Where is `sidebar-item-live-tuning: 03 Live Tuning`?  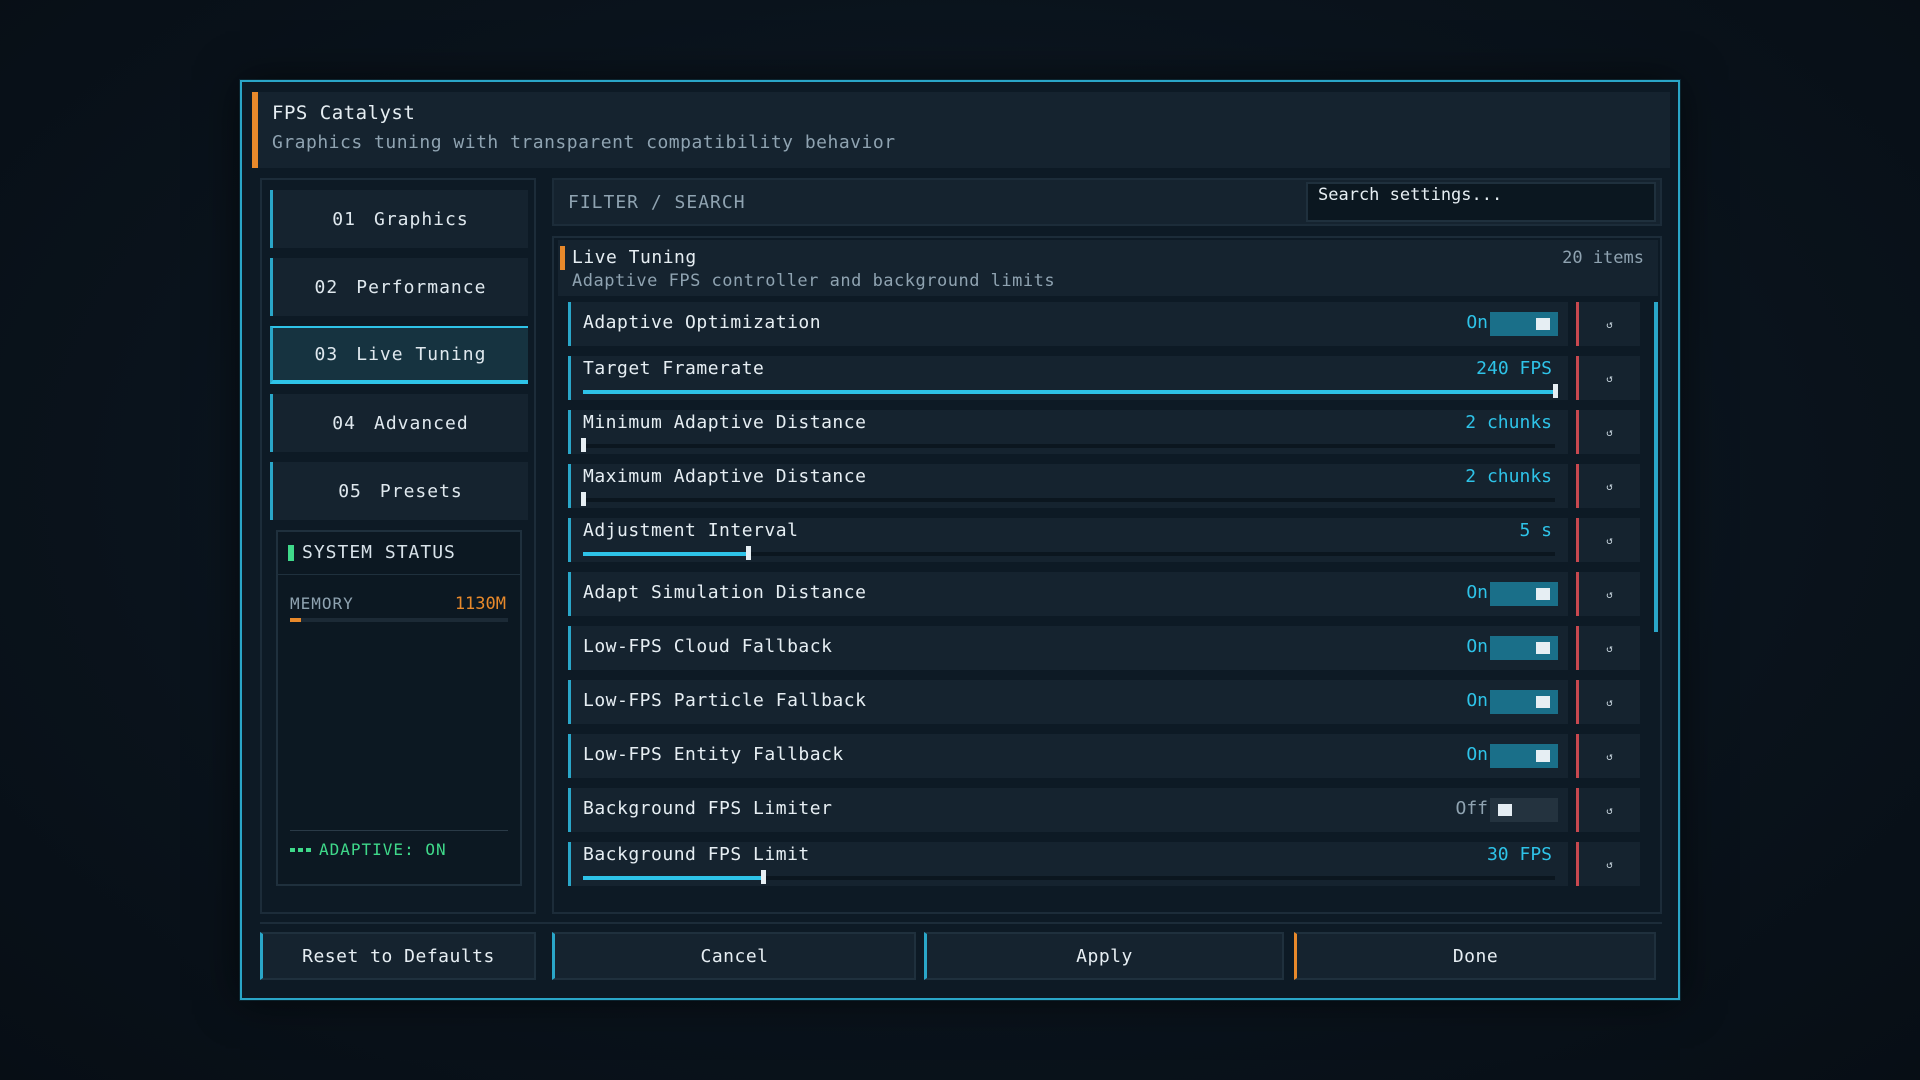
sidebar-item-live-tuning: 03 Live Tuning is located at coordinates (399, 355).